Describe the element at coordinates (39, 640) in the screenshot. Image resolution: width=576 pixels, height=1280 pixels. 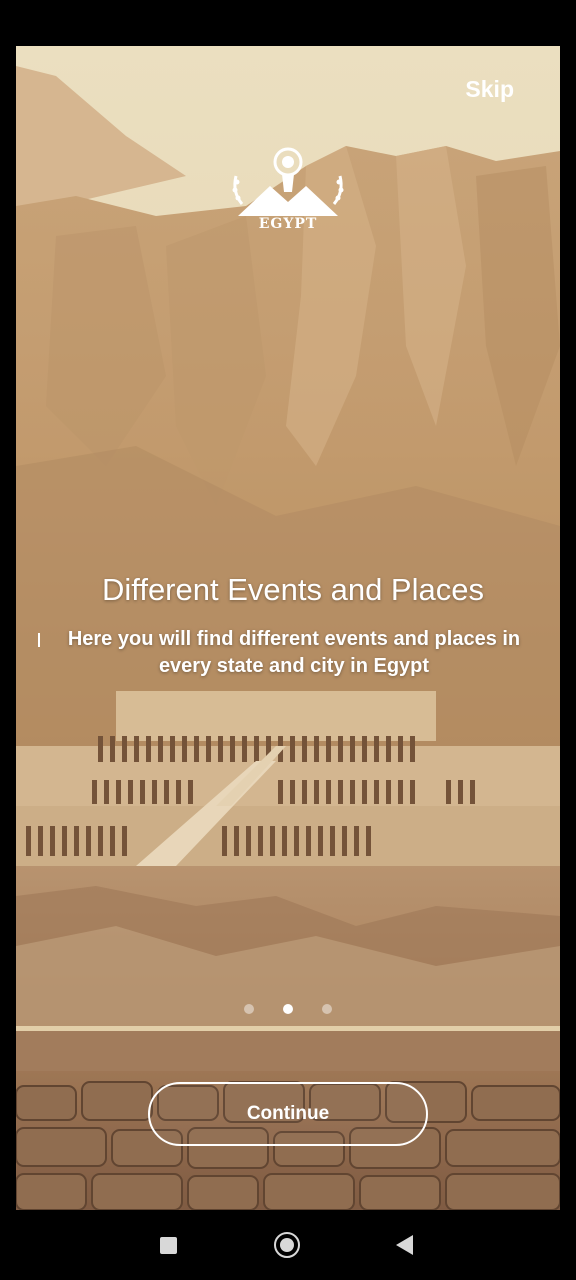
I see `text-cursor` at that location.